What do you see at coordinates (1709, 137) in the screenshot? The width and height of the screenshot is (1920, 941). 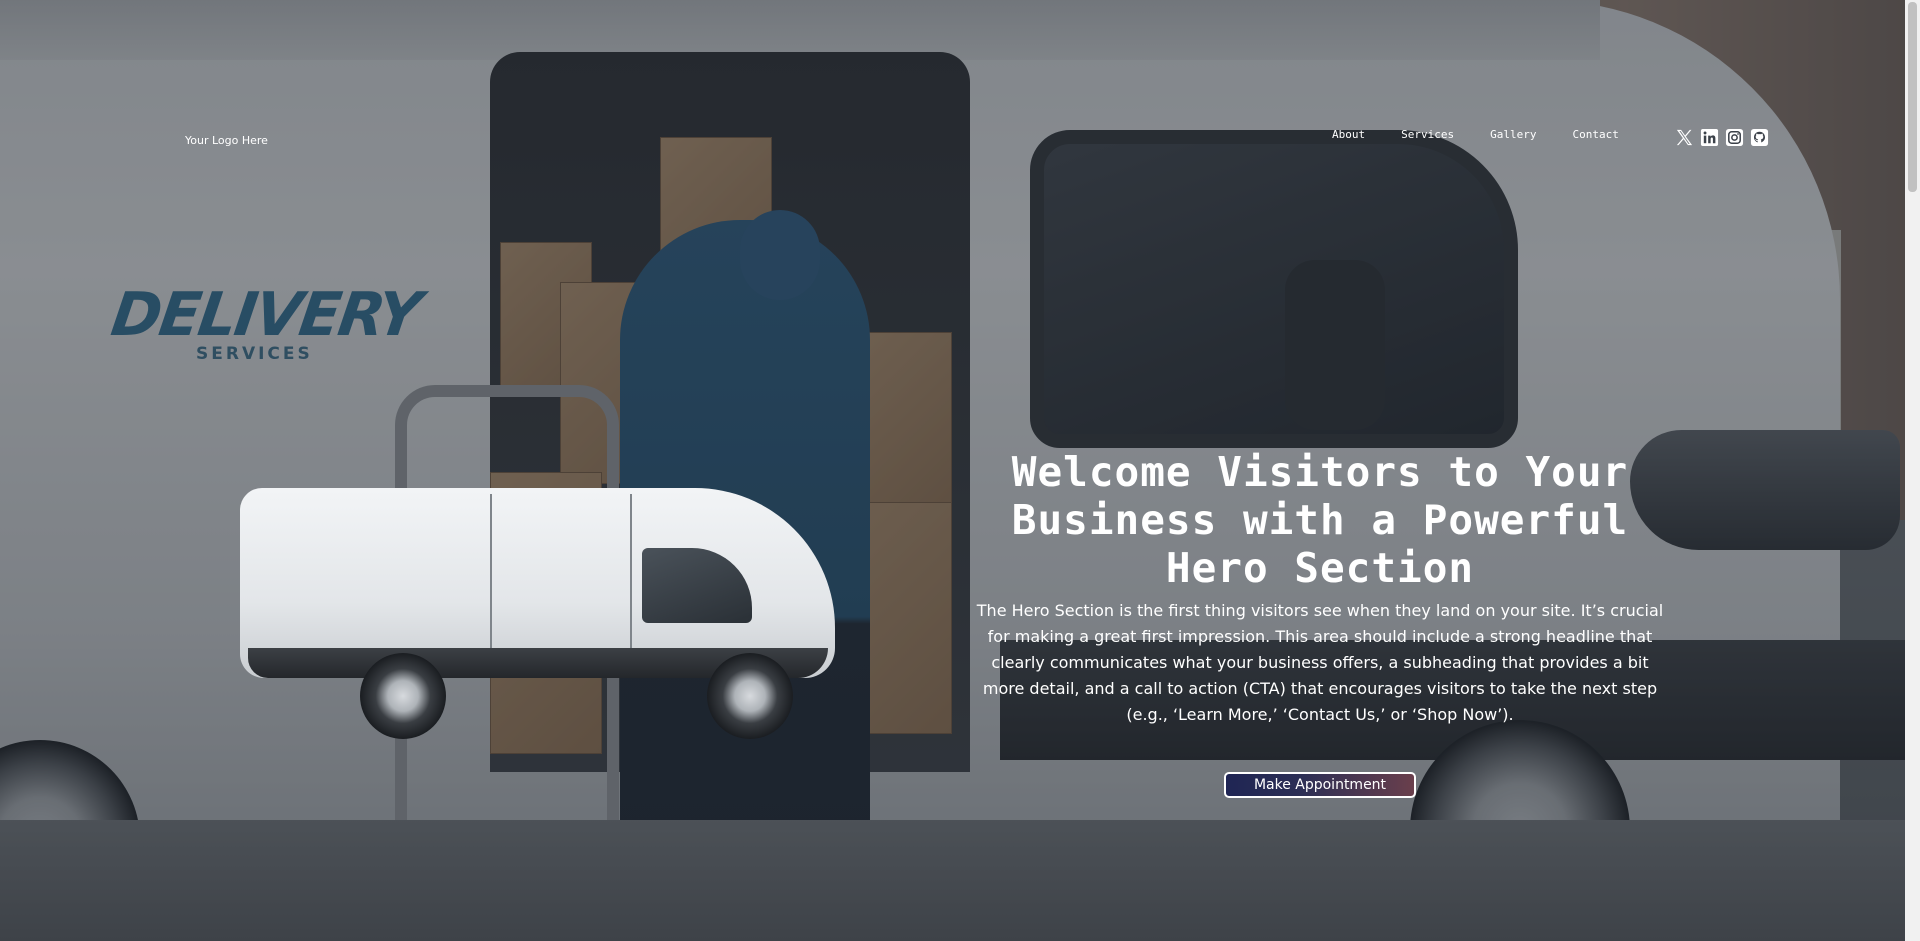 I see `linkedin-icon` at bounding box center [1709, 137].